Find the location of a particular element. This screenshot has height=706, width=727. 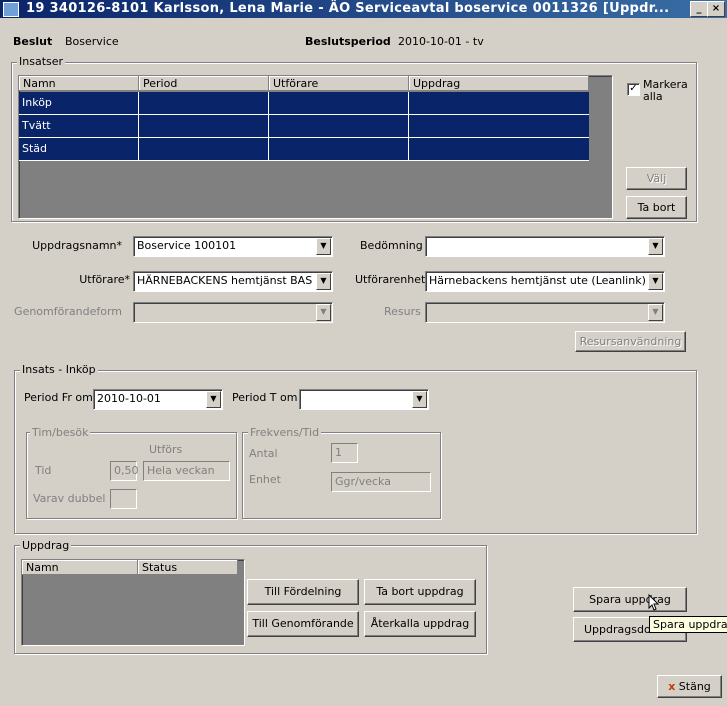

beslut-value: Boservice is located at coordinates (92, 41).